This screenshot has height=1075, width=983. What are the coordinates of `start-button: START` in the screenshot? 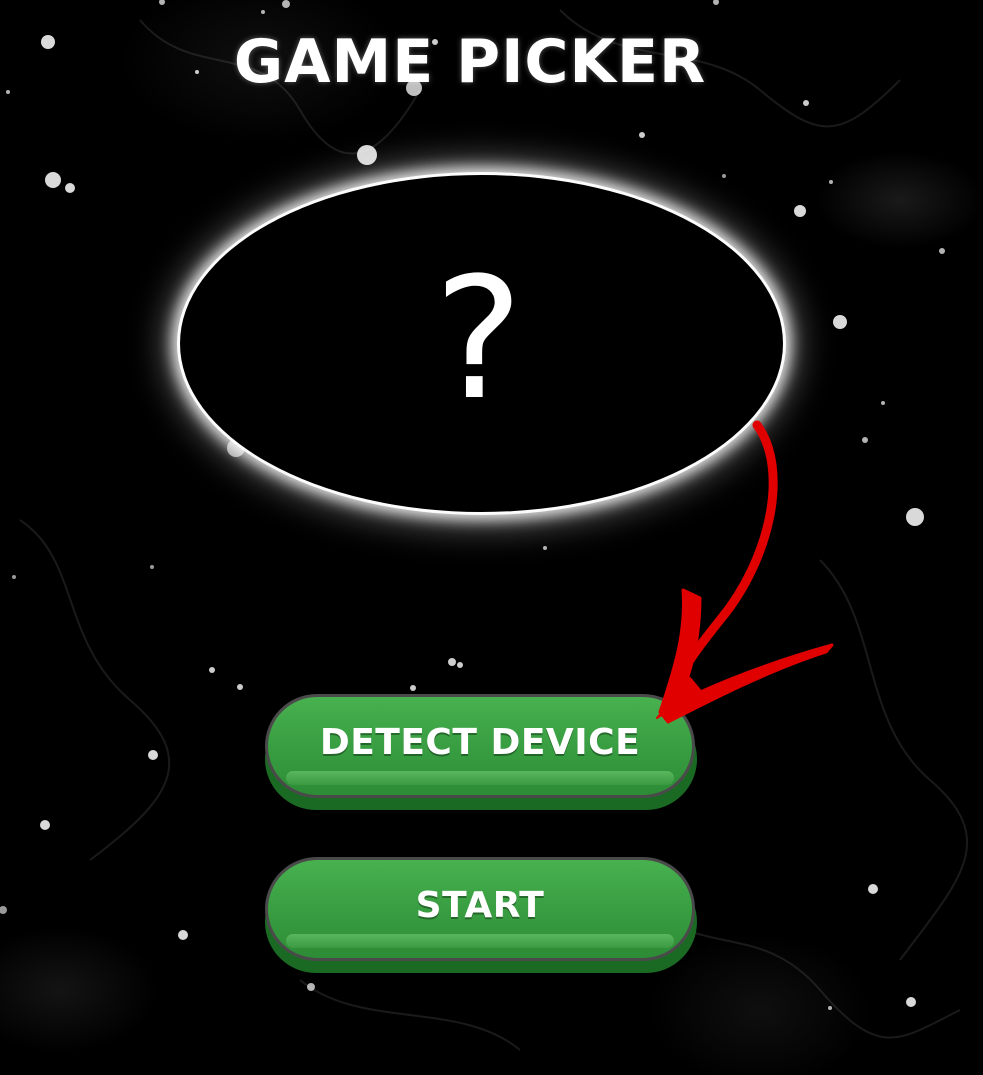 It's located at (481, 915).